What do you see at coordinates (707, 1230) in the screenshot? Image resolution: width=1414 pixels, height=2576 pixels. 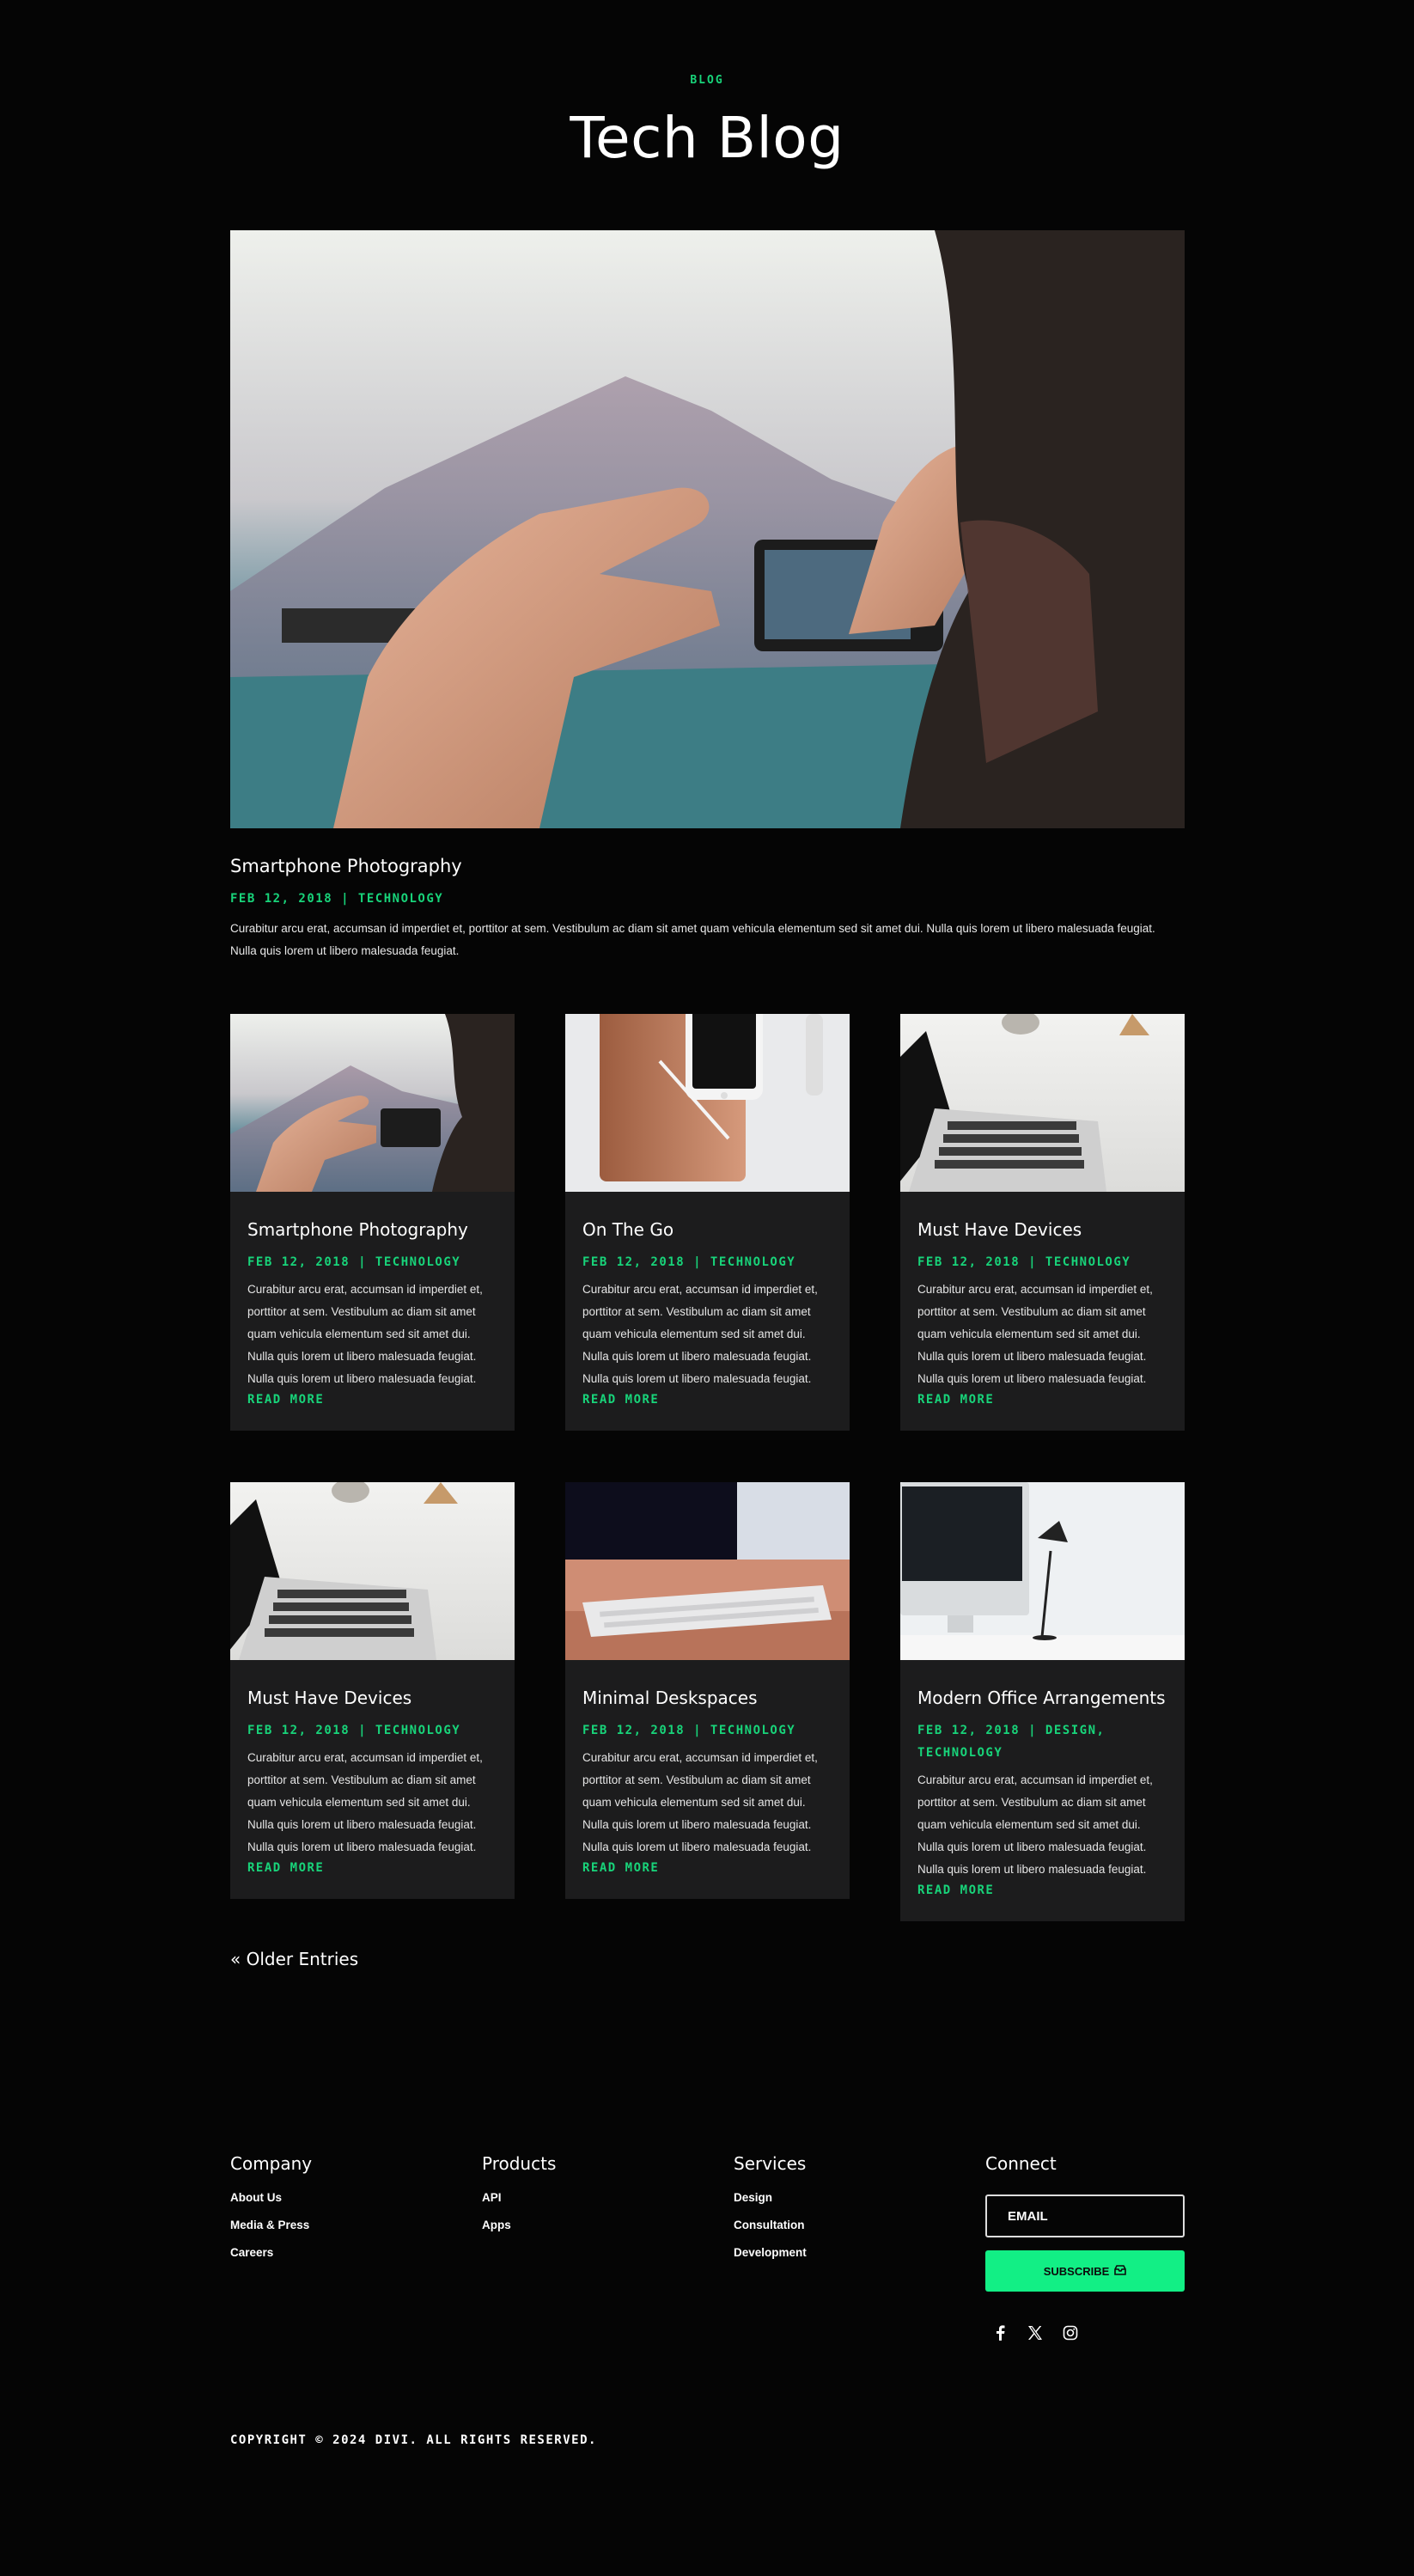 I see `post-title: On The Go` at bounding box center [707, 1230].